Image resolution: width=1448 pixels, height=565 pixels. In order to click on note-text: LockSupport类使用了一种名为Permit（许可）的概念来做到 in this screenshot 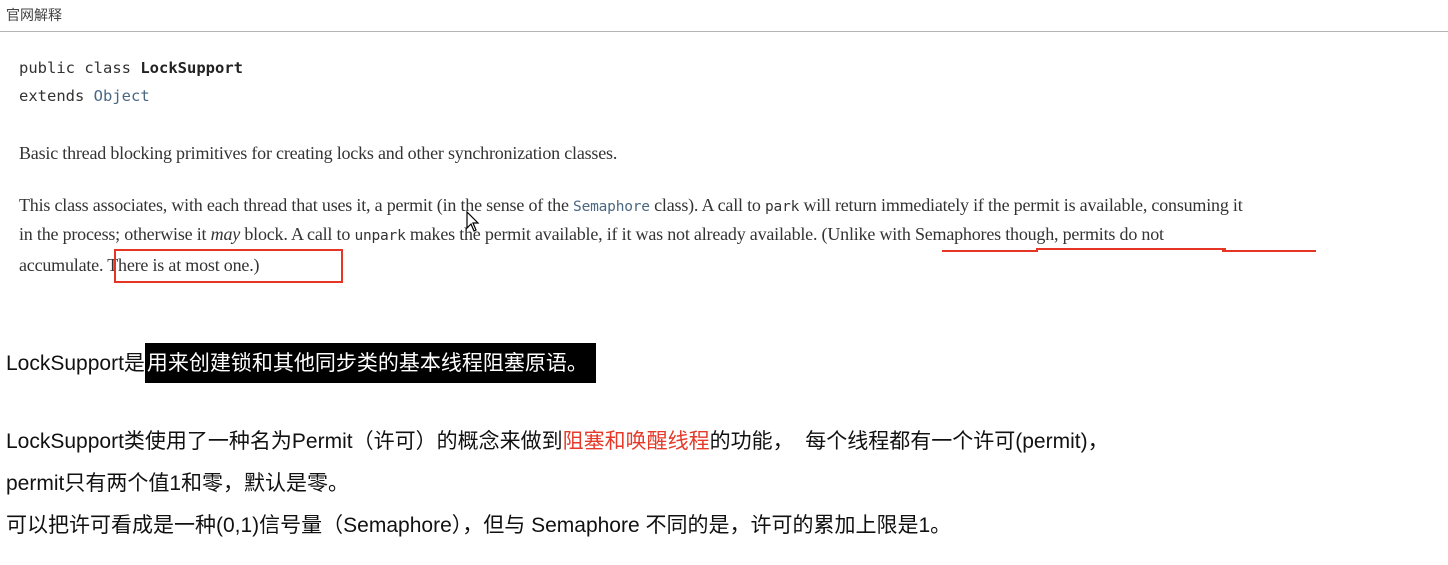, I will do `click(284, 441)`.